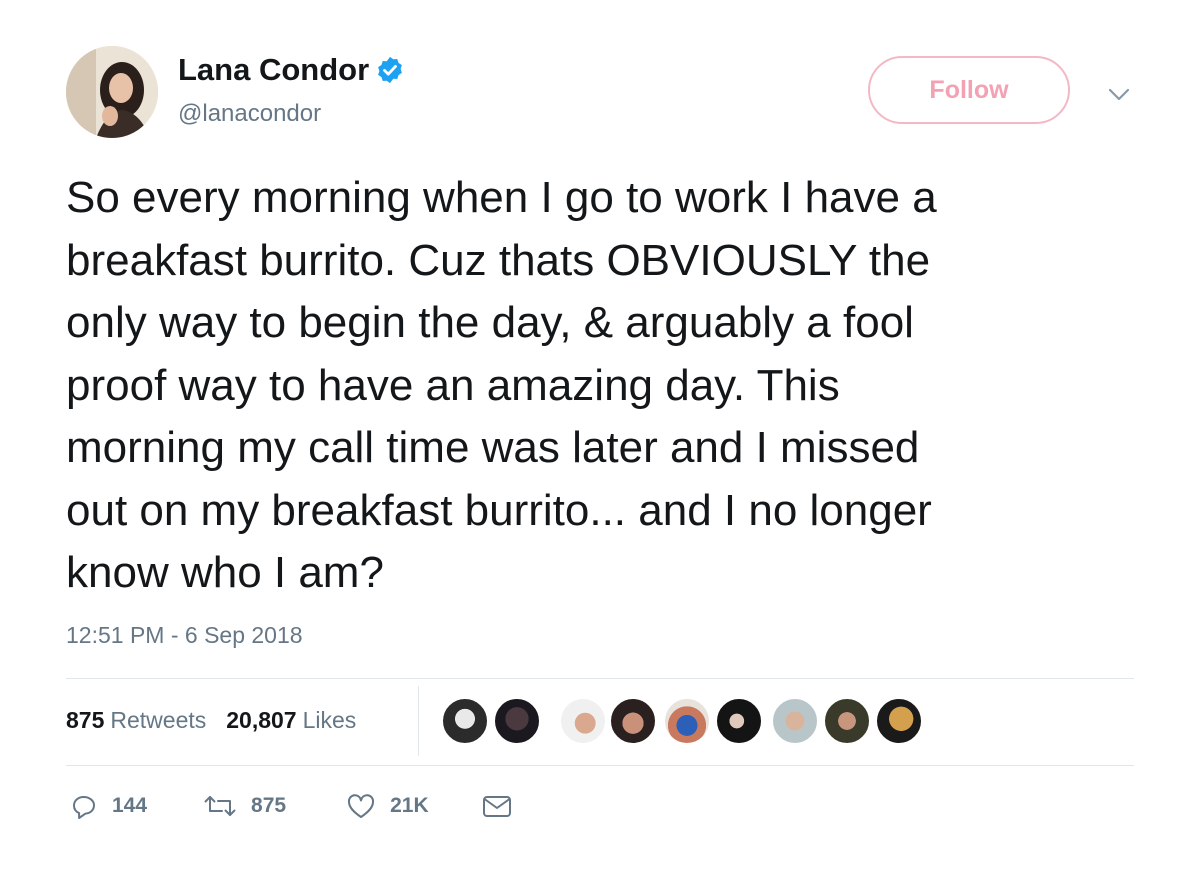  Describe the element at coordinates (274, 69) in the screenshot. I see `display-name-text: Lana Condor` at that location.